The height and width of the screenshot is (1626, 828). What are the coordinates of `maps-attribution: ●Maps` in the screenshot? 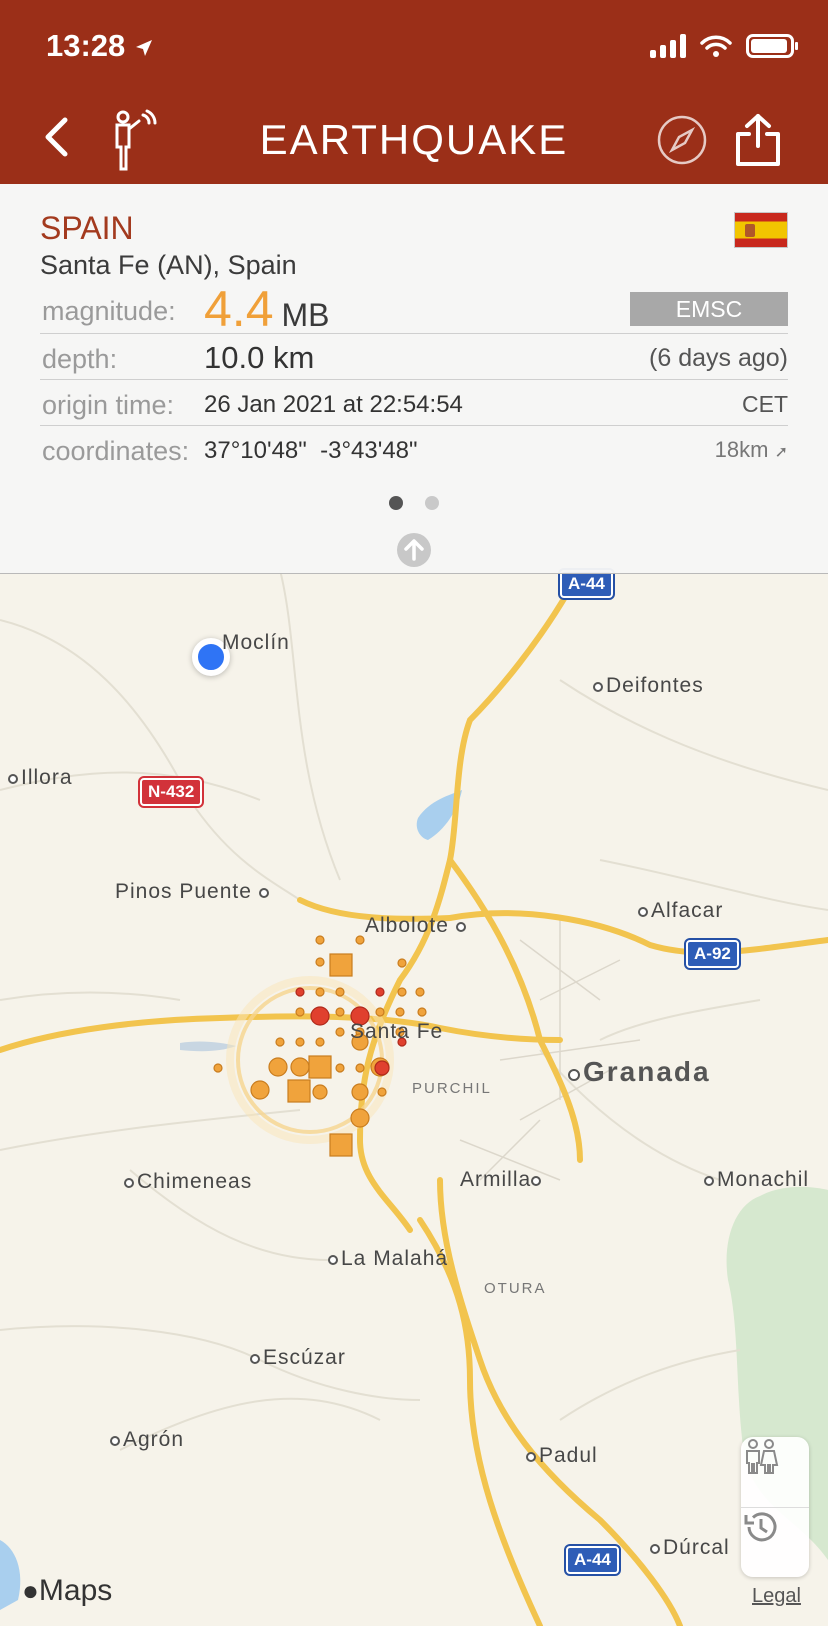 It's located at (67, 1590).